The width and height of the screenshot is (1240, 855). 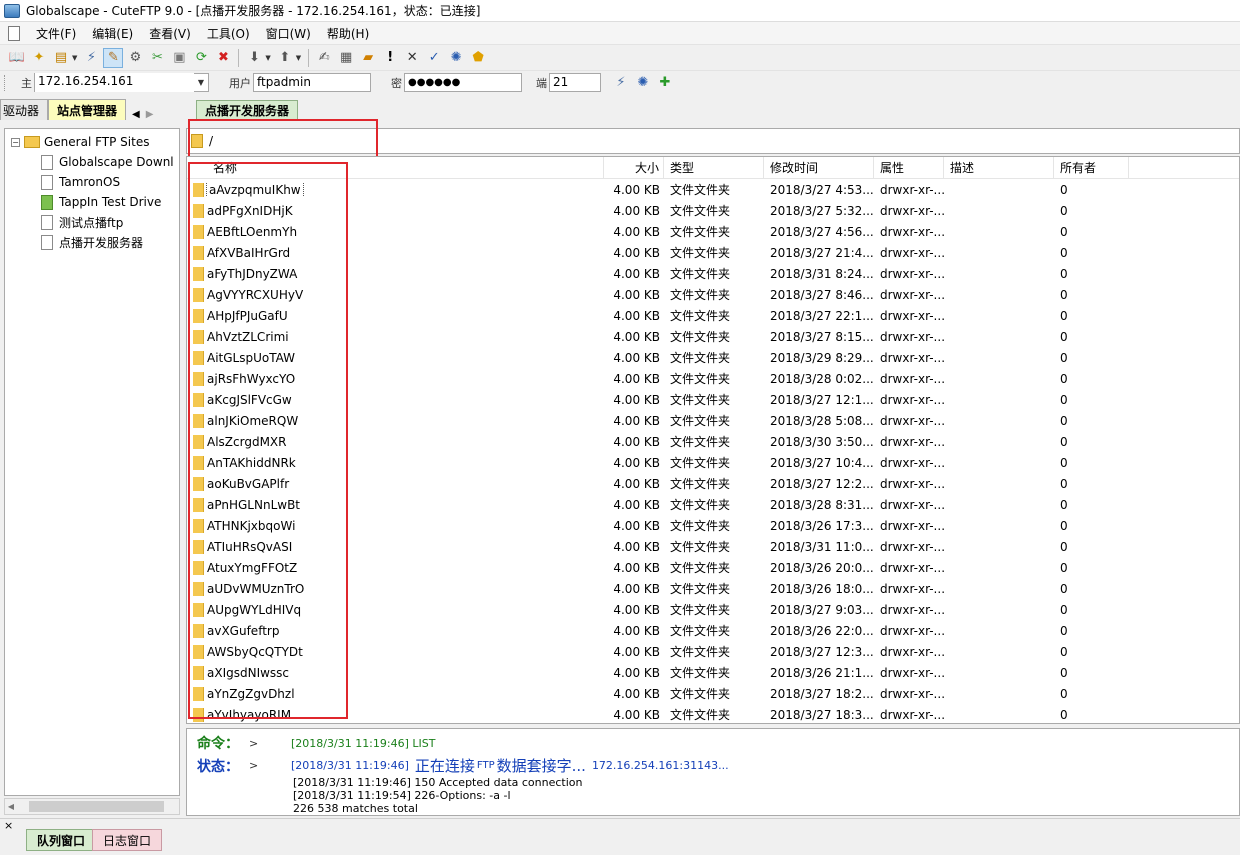 What do you see at coordinates (8, 825) in the screenshot?
I see `close-icon: ×` at bounding box center [8, 825].